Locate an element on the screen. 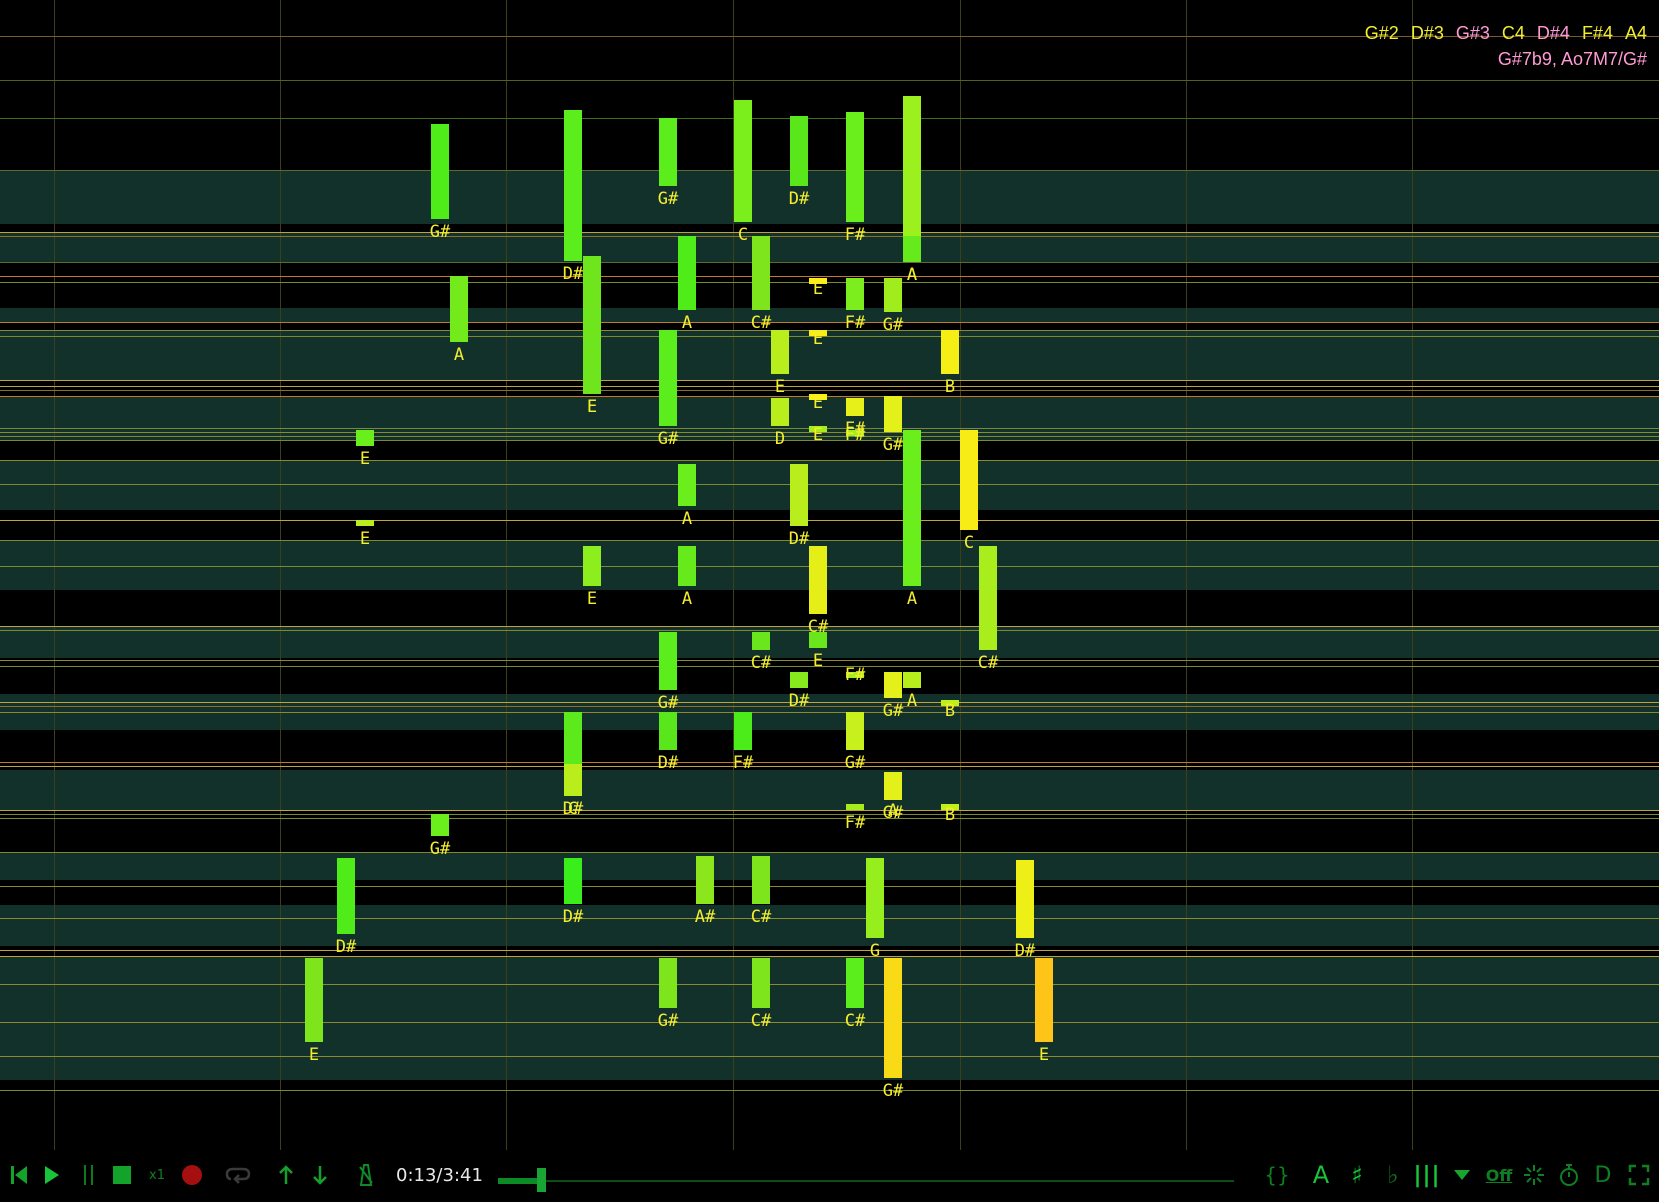 The width and height of the screenshot is (1659, 1202). metronome-button is located at coordinates (366, 1175).